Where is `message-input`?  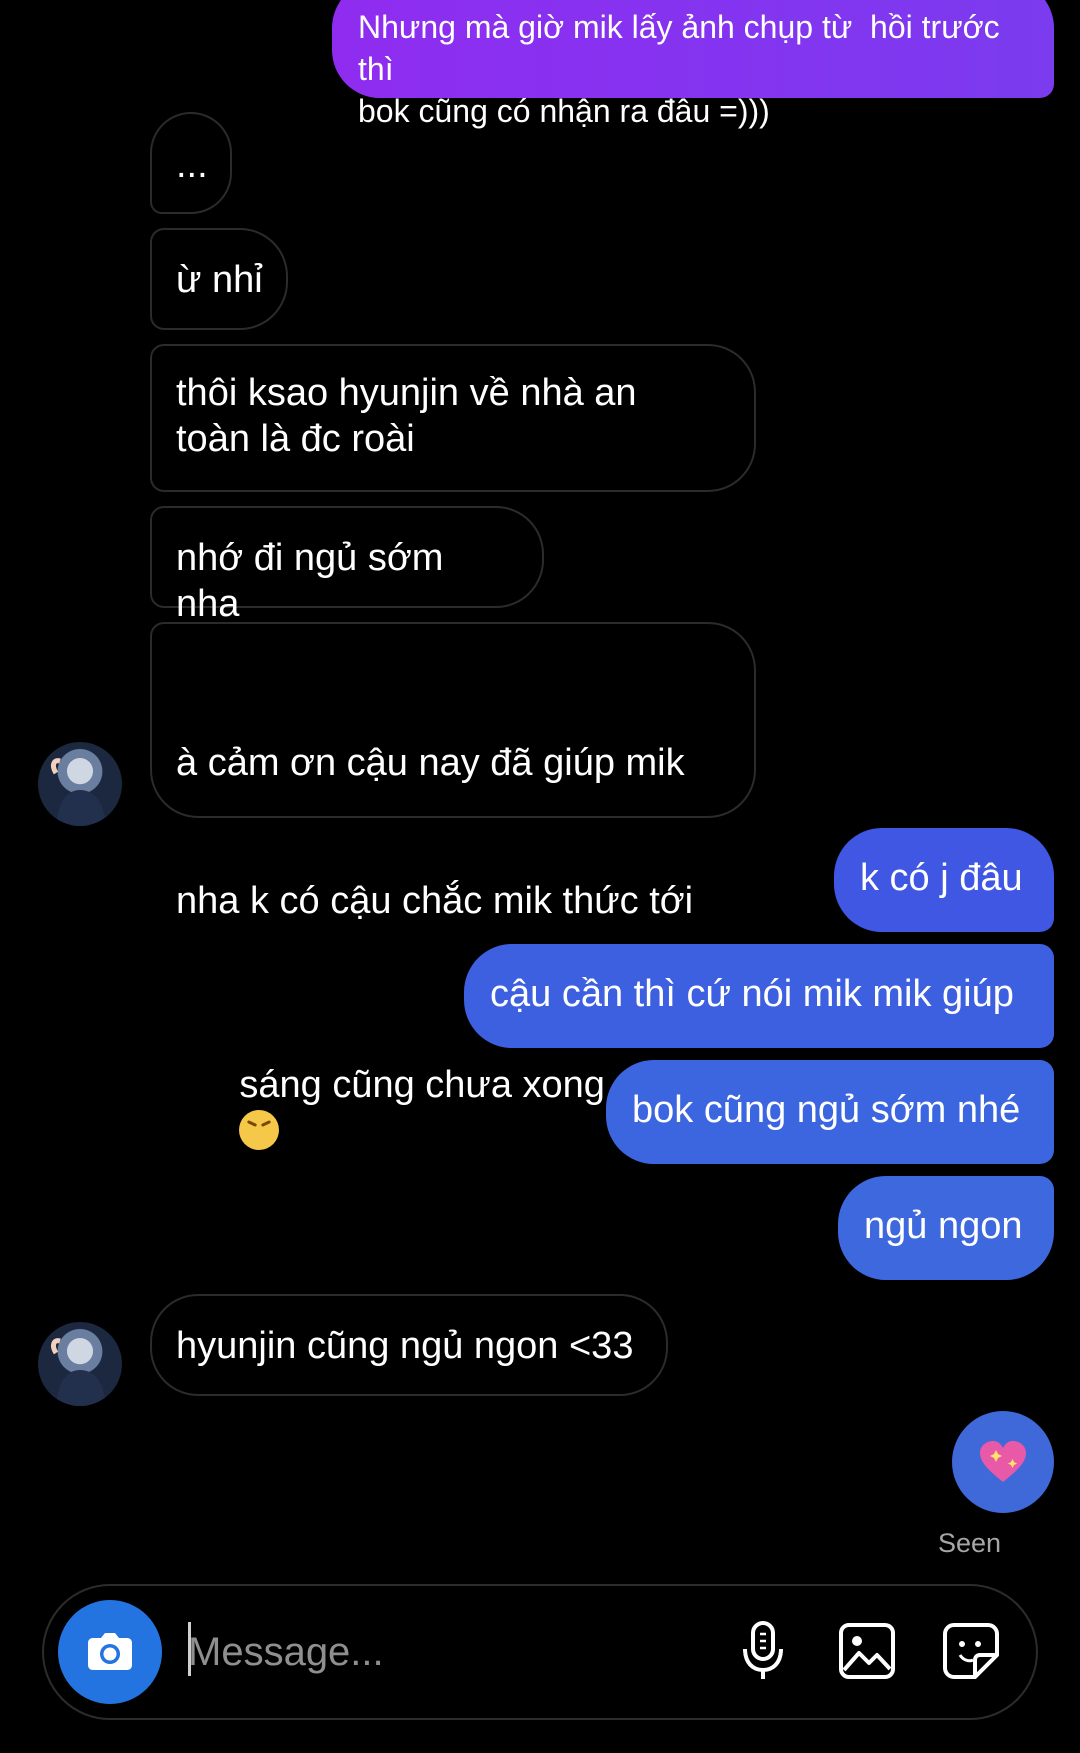
message-input is located at coordinates (448, 1652).